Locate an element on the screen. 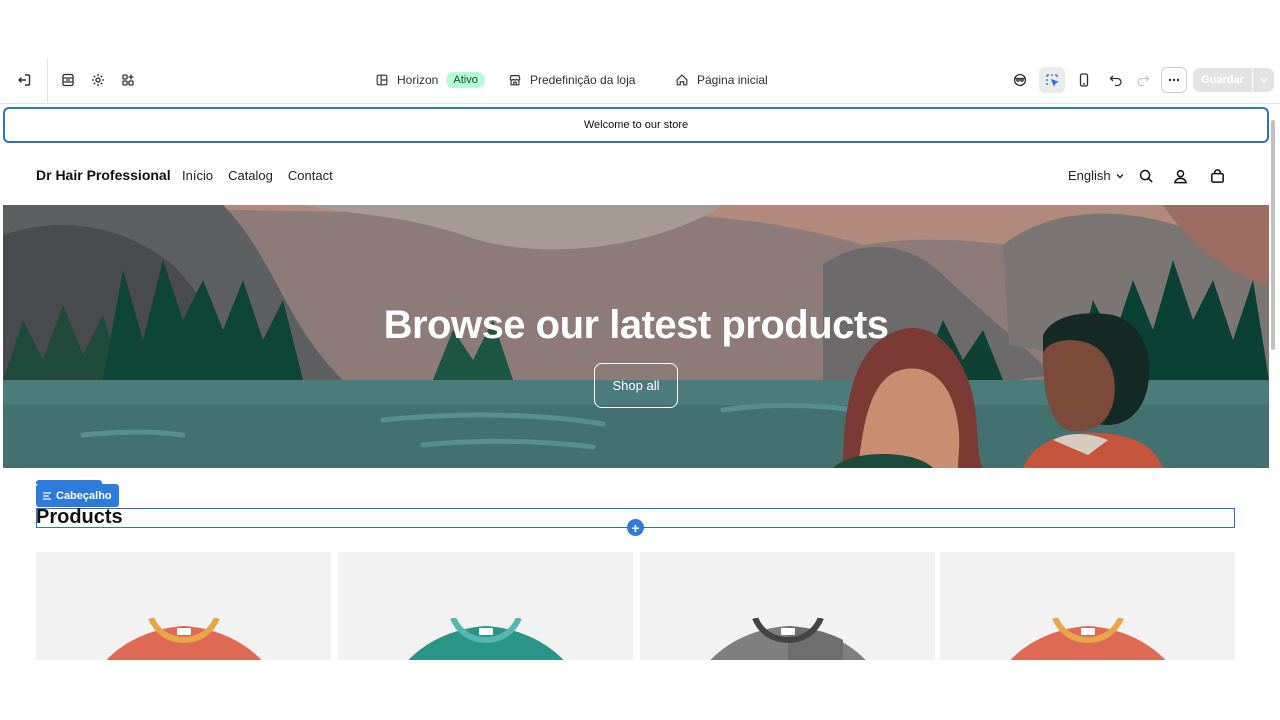  menu-item-contact: Contact is located at coordinates (310, 175).